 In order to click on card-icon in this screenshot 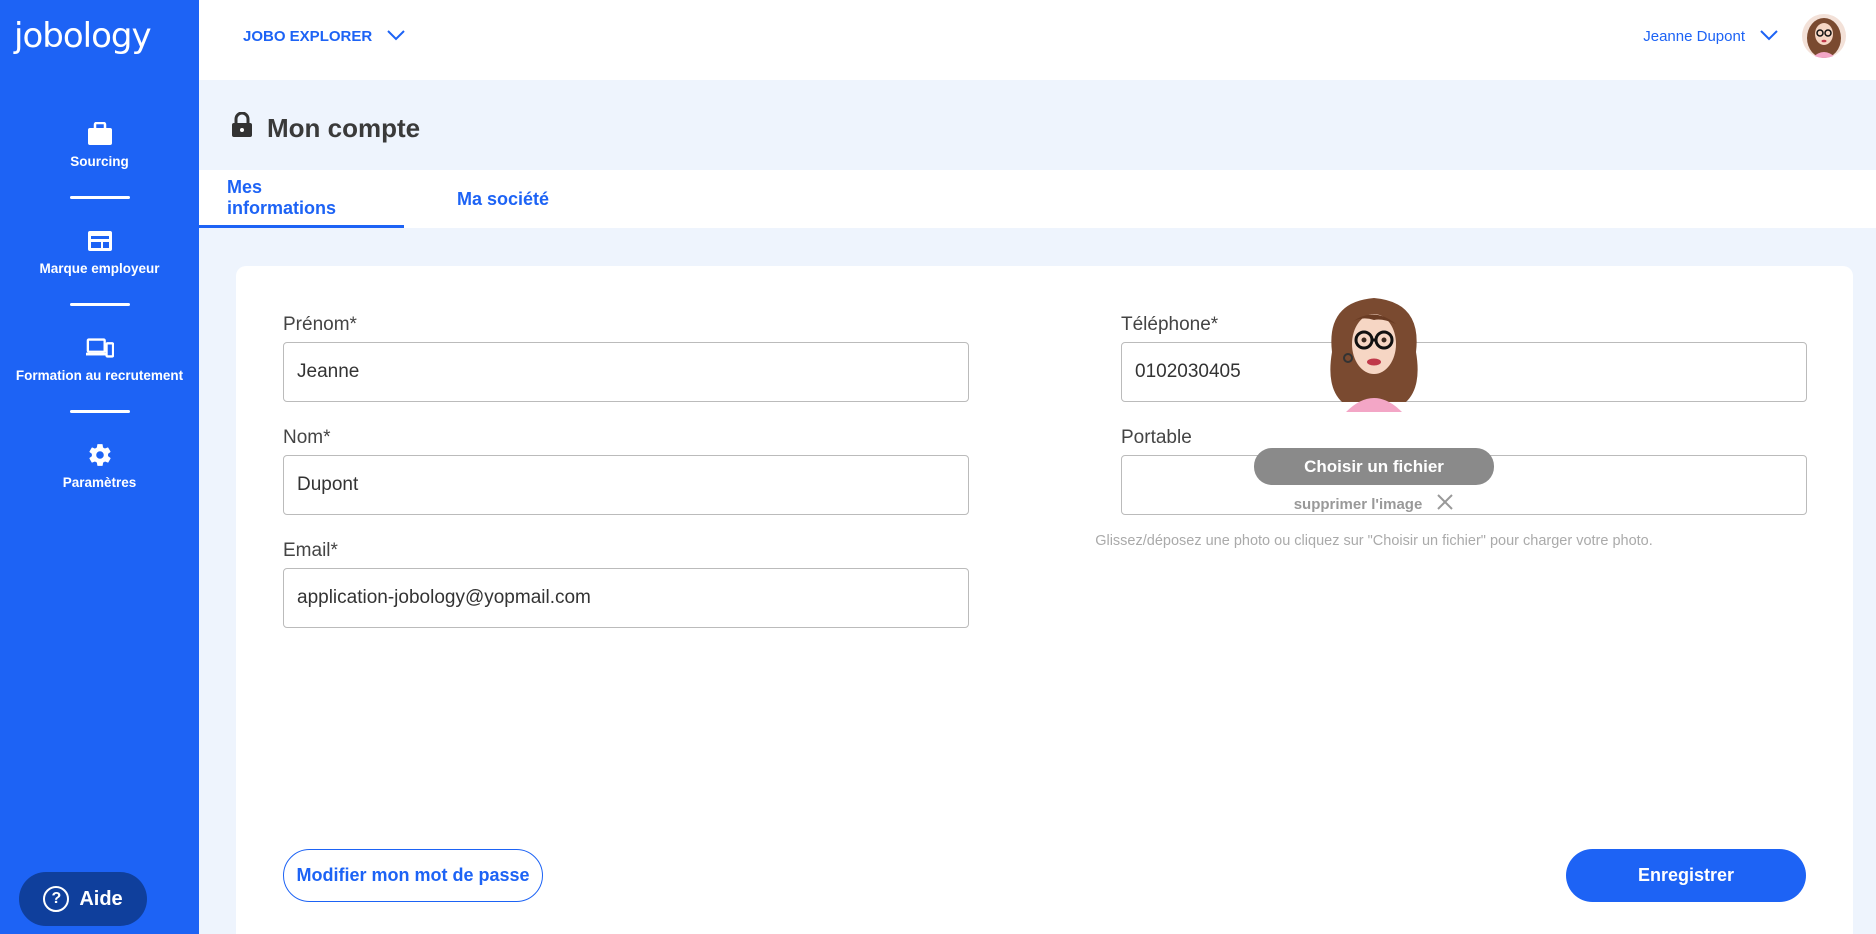, I will do `click(100, 241)`.